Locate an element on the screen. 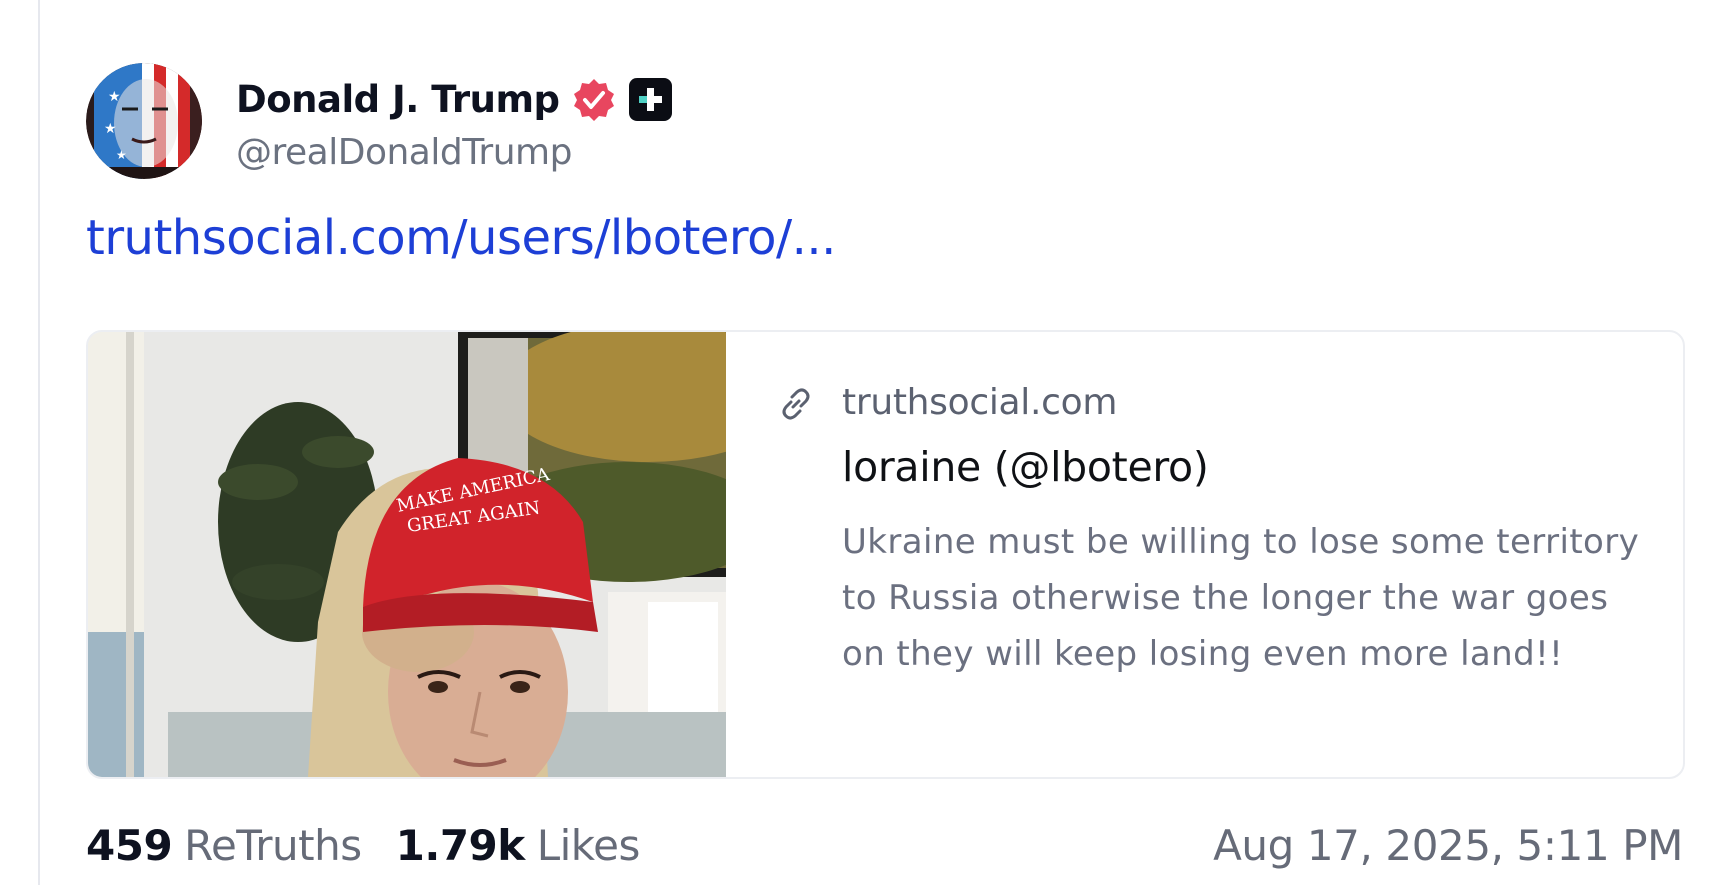 This screenshot has width=1732, height=885. likes-count: 1.79k is located at coordinates (461, 845).